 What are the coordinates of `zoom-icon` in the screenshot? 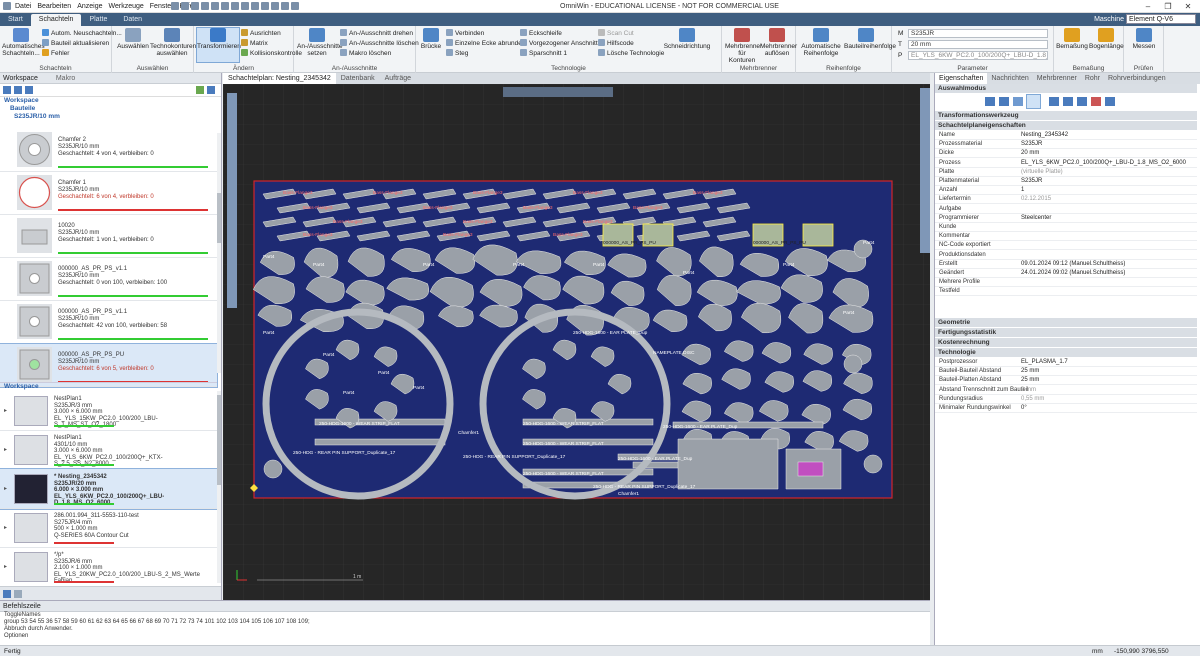 It's located at (265, 6).